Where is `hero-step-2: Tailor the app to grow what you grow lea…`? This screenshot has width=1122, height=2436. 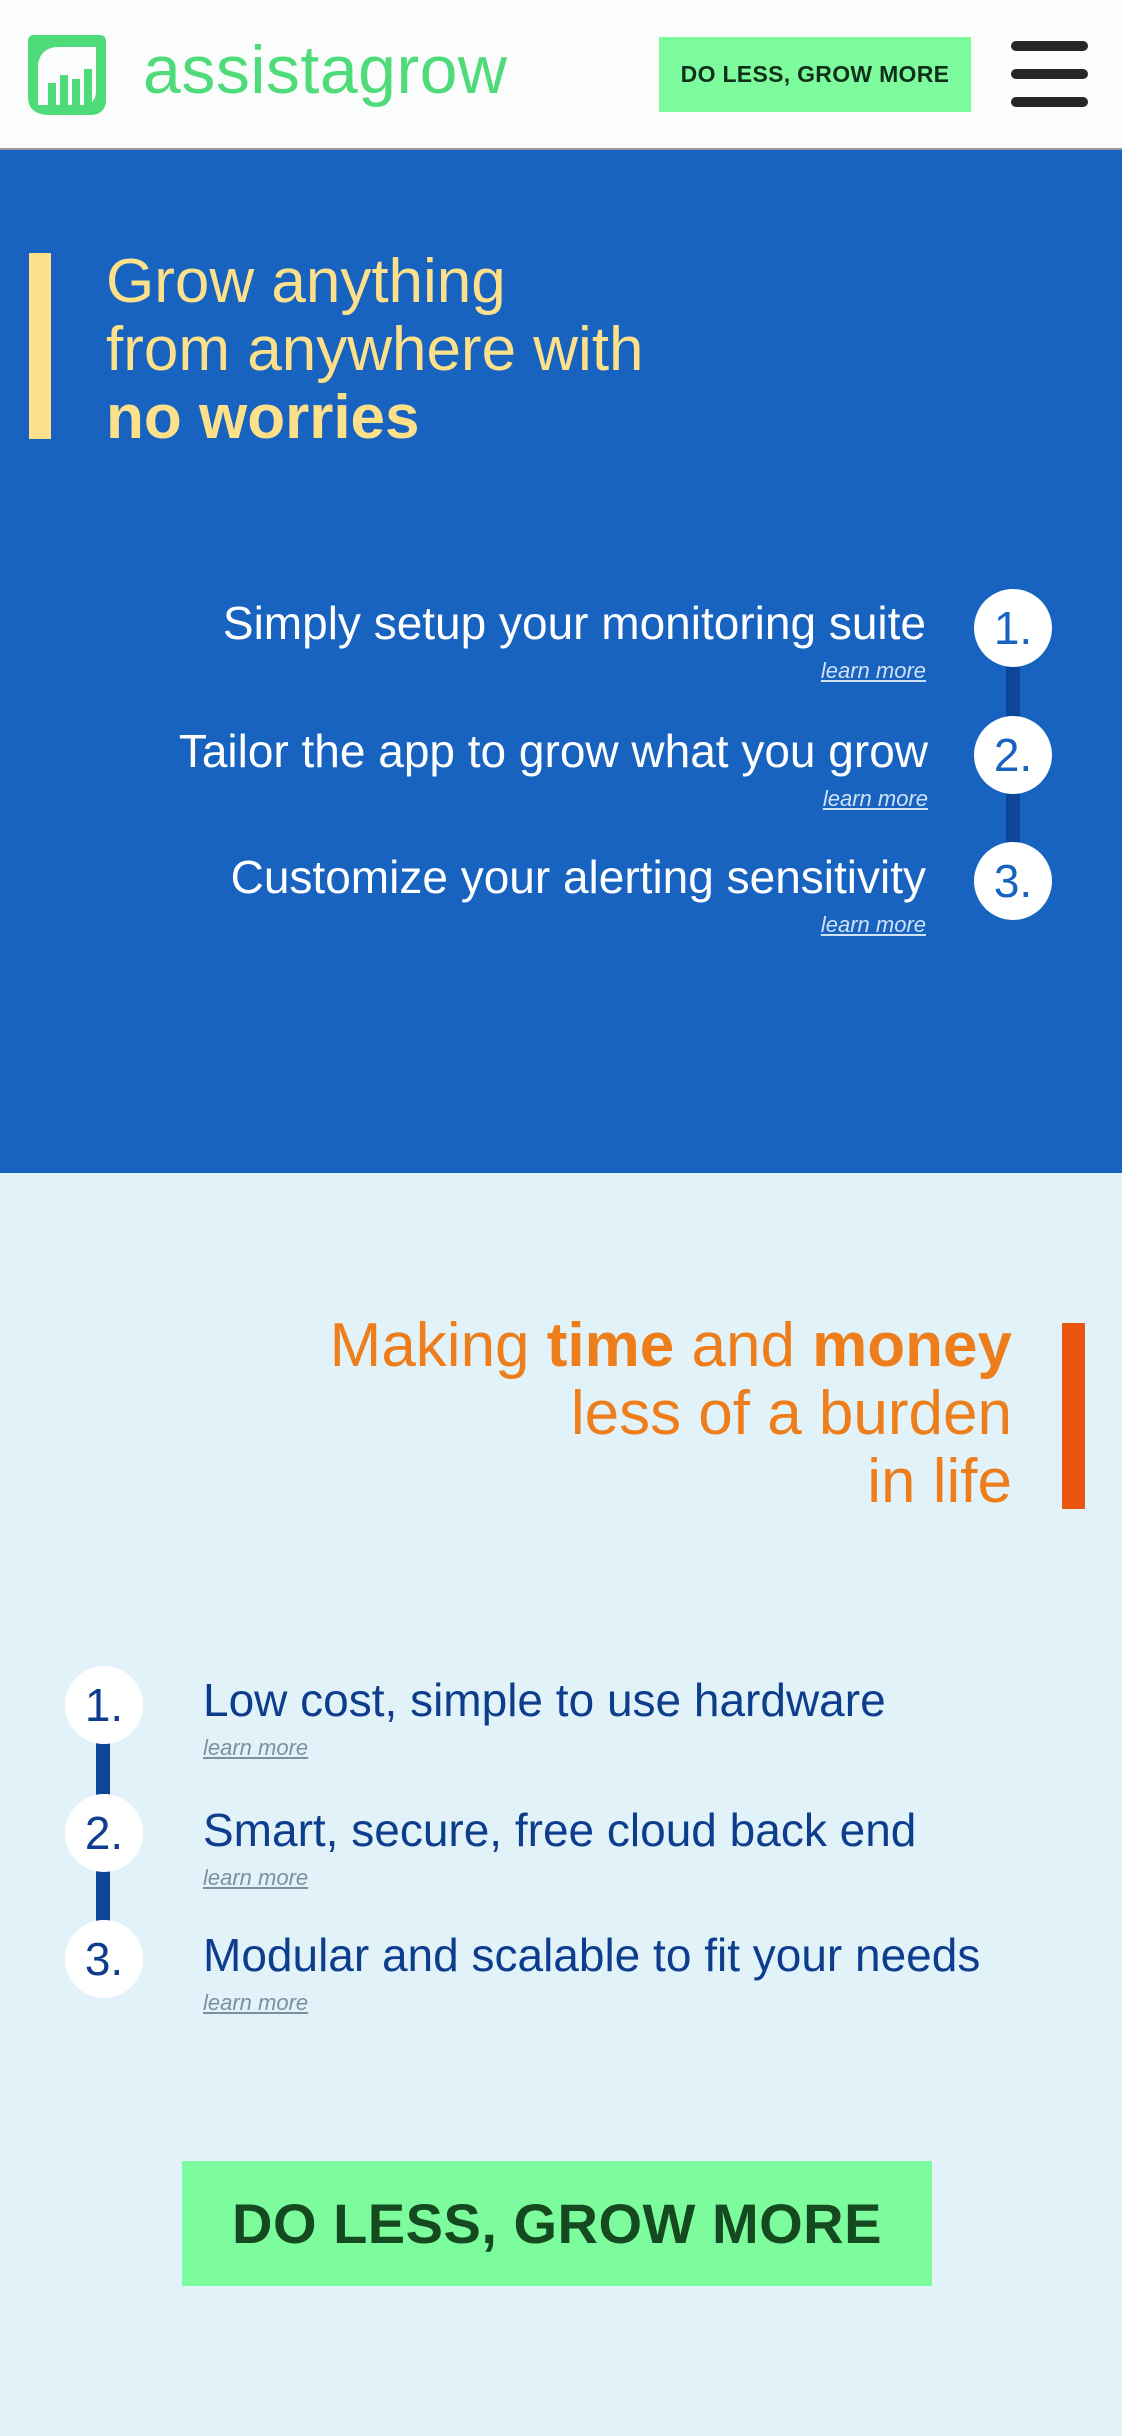
hero-step-2: Tailor the app to grow what you grow lea… is located at coordinates (553, 768).